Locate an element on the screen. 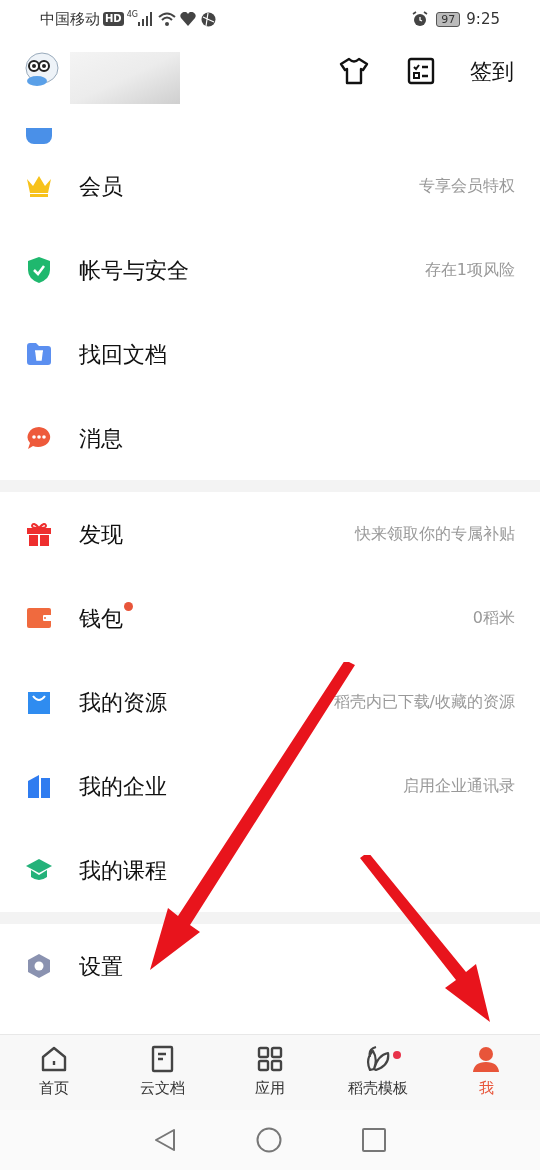  carrier-text: 中国移动 is located at coordinates (70, 19).